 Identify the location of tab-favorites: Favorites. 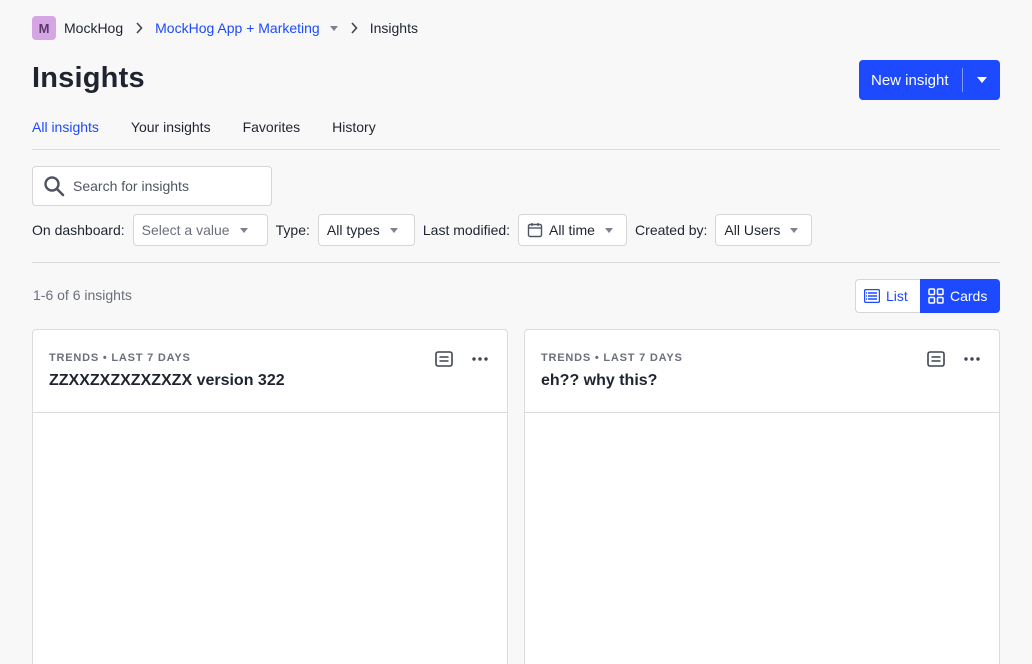
(272, 127).